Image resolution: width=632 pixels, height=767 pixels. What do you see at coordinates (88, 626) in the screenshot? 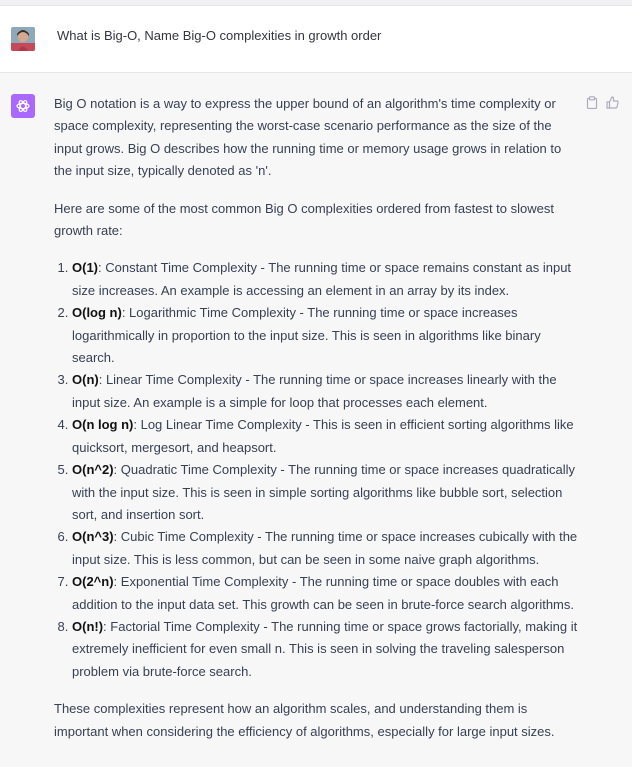
I see `complexity-term: O(n!)` at bounding box center [88, 626].